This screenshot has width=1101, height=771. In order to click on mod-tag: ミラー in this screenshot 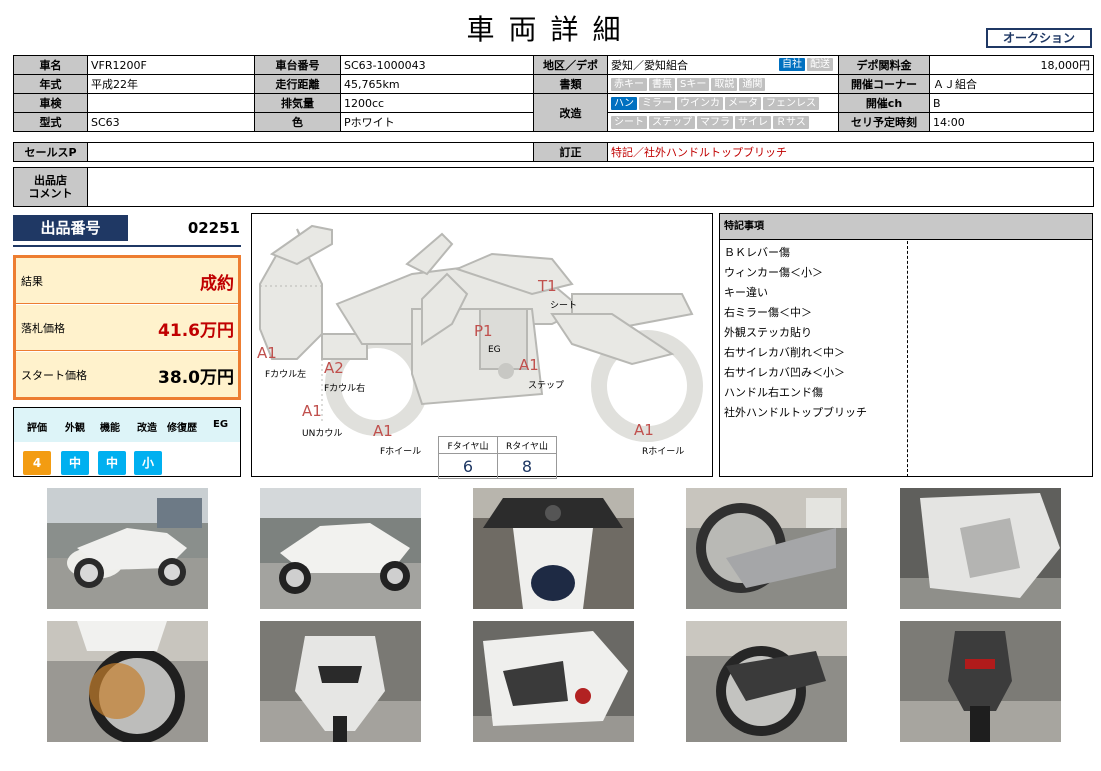, I will do `click(657, 103)`.